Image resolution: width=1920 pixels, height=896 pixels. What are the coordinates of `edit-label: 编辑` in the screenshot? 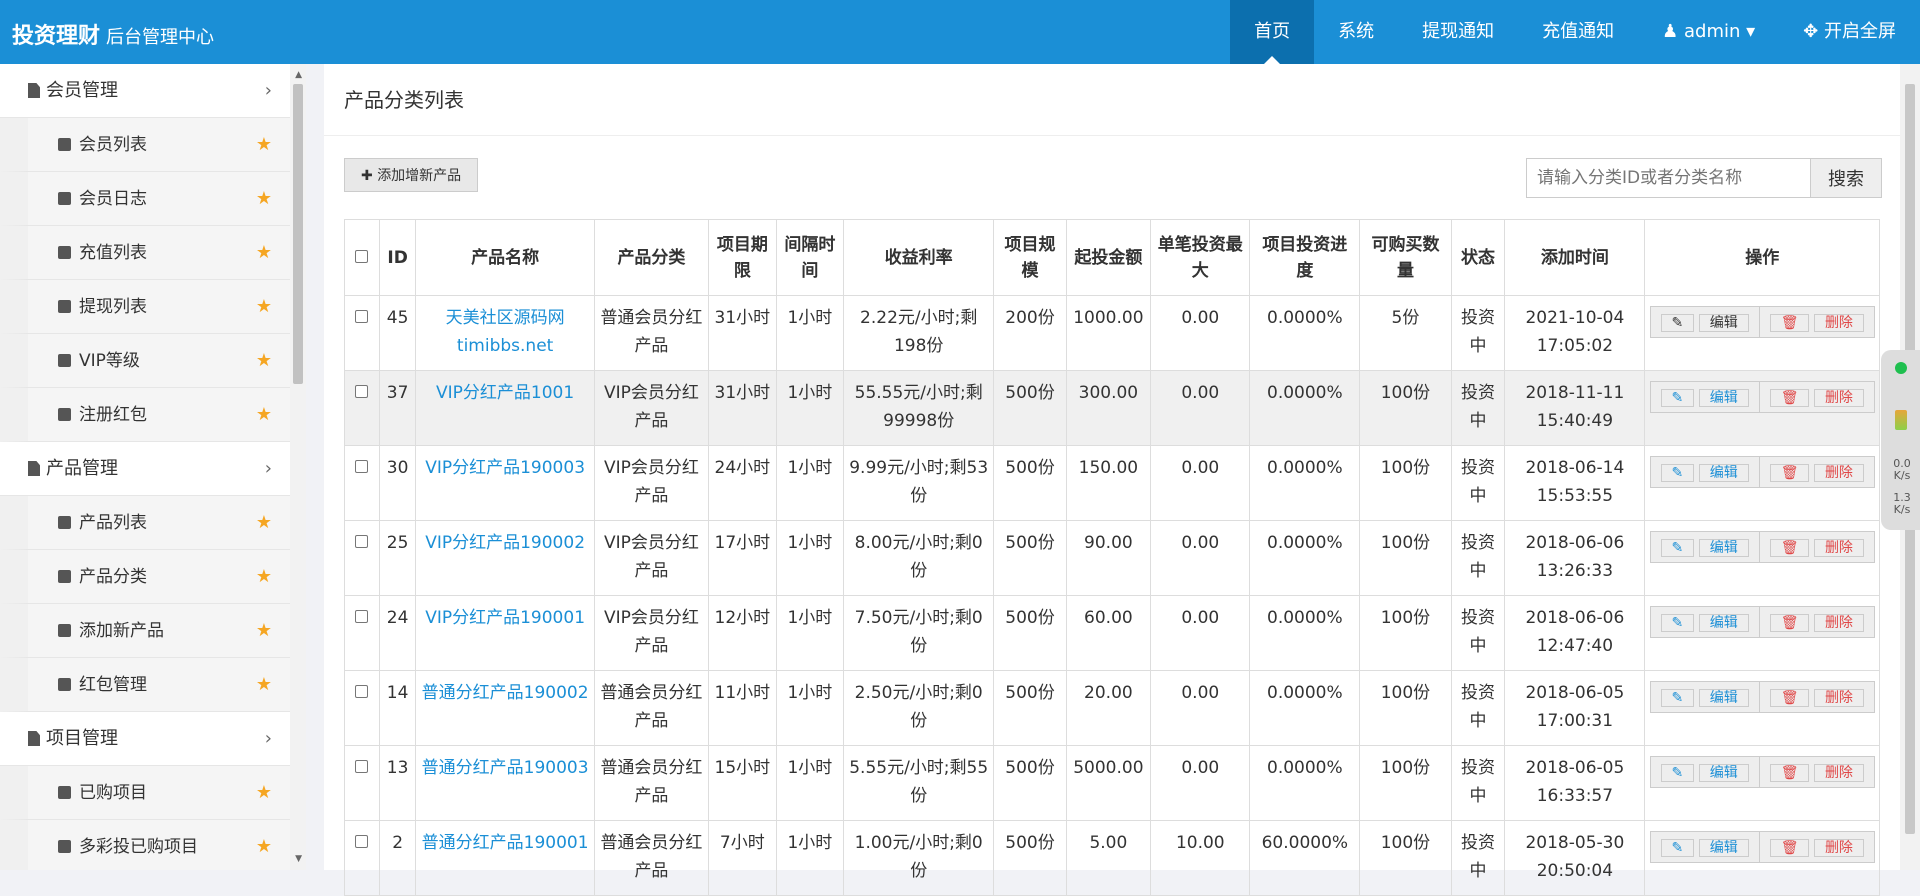 It's located at (1723, 473).